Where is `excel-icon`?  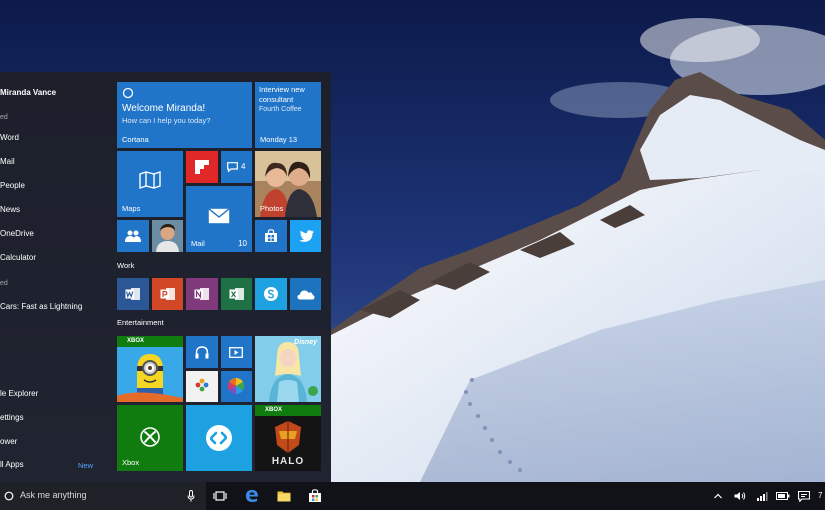
excel-icon is located at coordinates (236, 294).